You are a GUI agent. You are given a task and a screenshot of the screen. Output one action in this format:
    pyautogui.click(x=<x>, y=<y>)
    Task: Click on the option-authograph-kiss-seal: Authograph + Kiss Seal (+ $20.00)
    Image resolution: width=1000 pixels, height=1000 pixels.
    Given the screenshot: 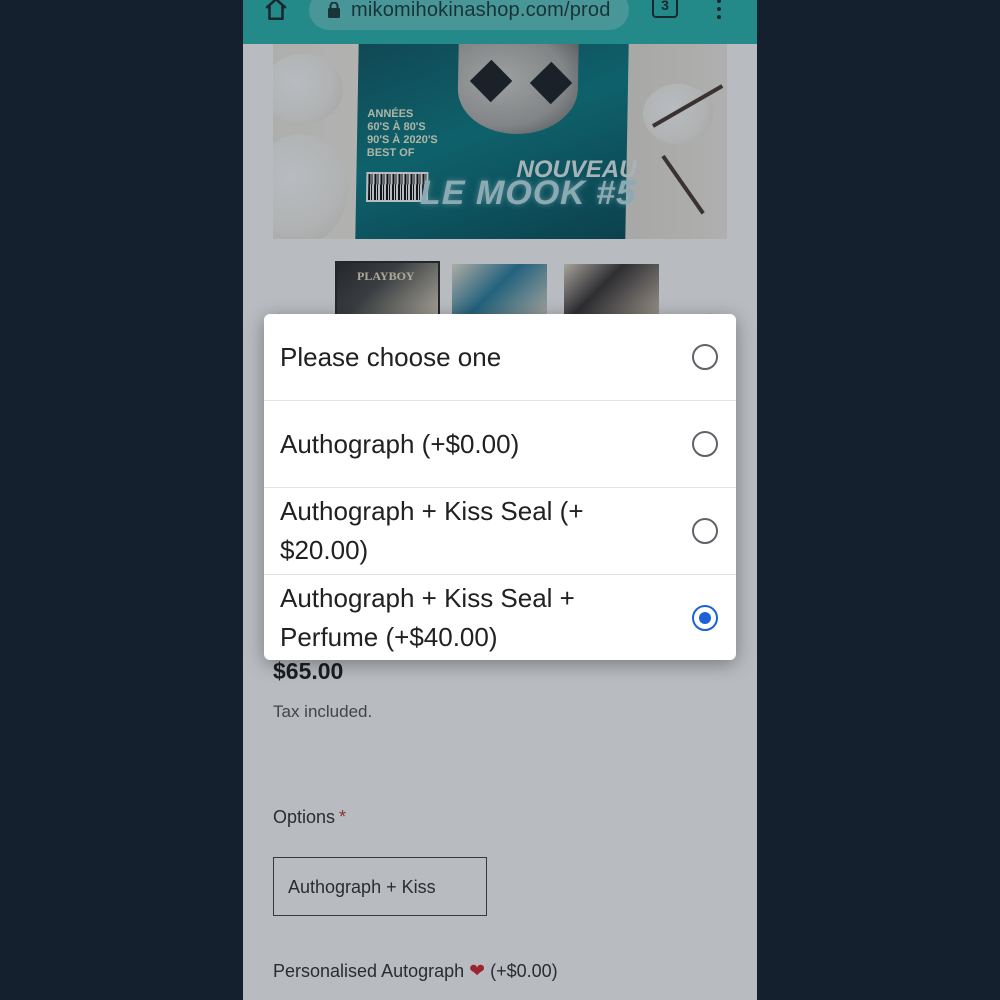 What is the action you would take?
    pyautogui.click(x=500, y=531)
    